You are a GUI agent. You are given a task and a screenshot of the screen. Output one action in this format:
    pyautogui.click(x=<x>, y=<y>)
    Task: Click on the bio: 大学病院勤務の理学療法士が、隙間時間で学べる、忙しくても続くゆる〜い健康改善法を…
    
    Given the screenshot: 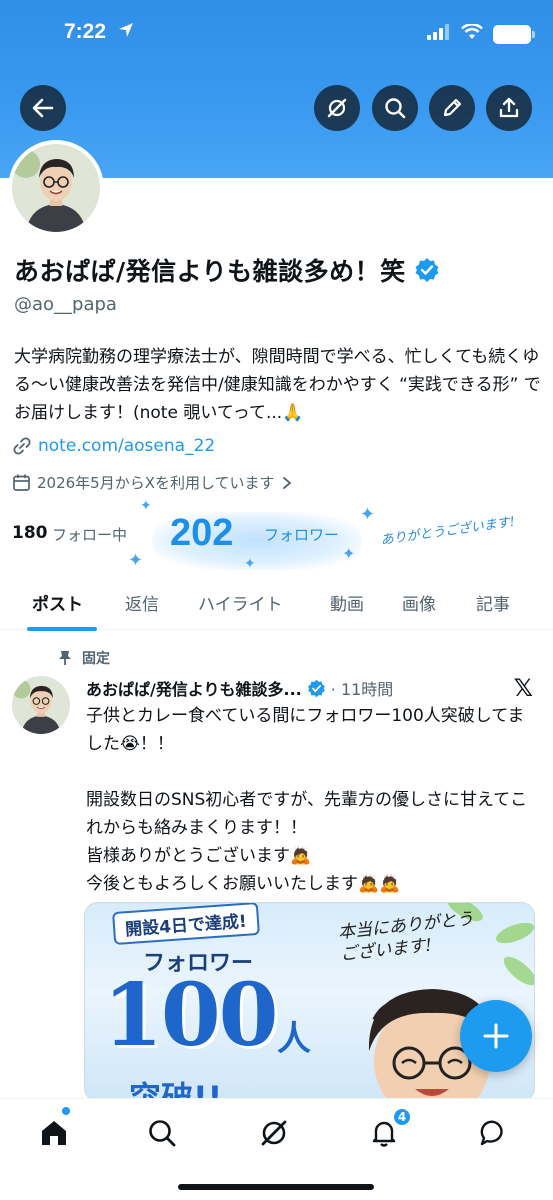 What is the action you would take?
    pyautogui.click(x=277, y=385)
    